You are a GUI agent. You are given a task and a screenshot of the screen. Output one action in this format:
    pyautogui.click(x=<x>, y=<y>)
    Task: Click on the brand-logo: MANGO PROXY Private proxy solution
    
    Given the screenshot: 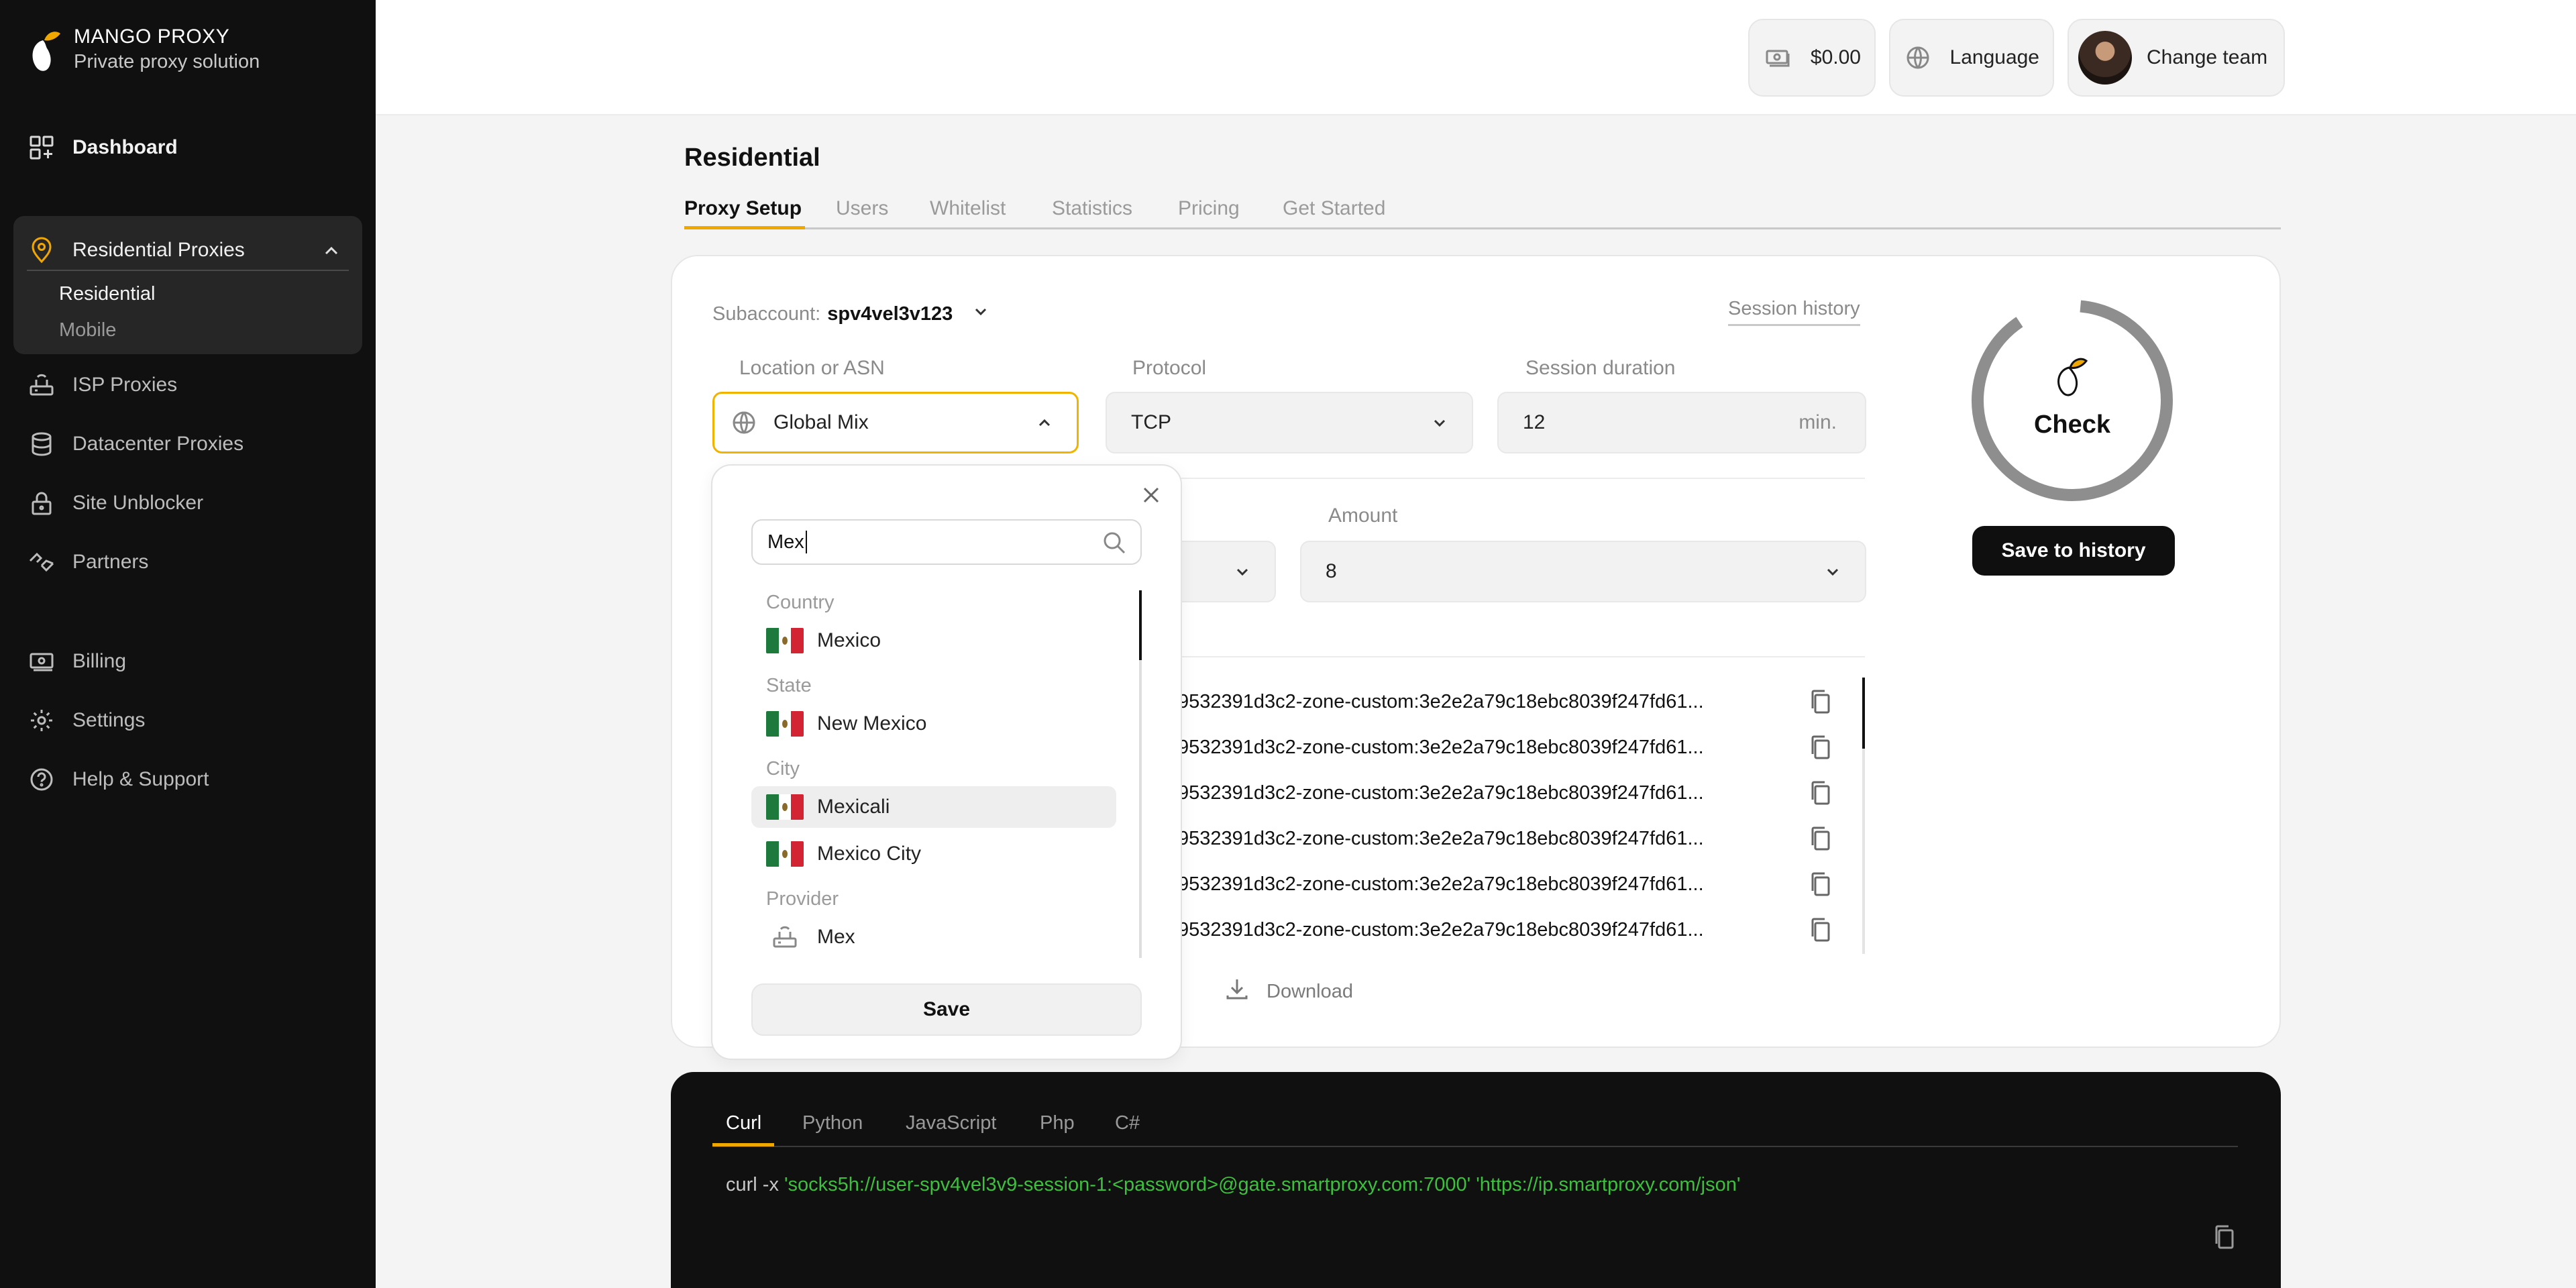 What is the action you would take?
    pyautogui.click(x=143, y=52)
    